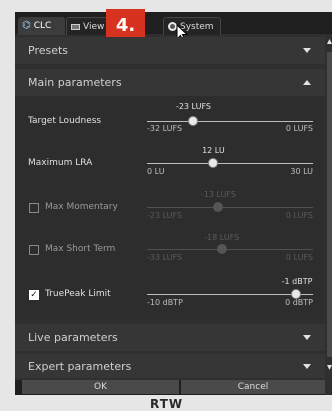  I want to click on chevron-up-icon, so click(307, 82).